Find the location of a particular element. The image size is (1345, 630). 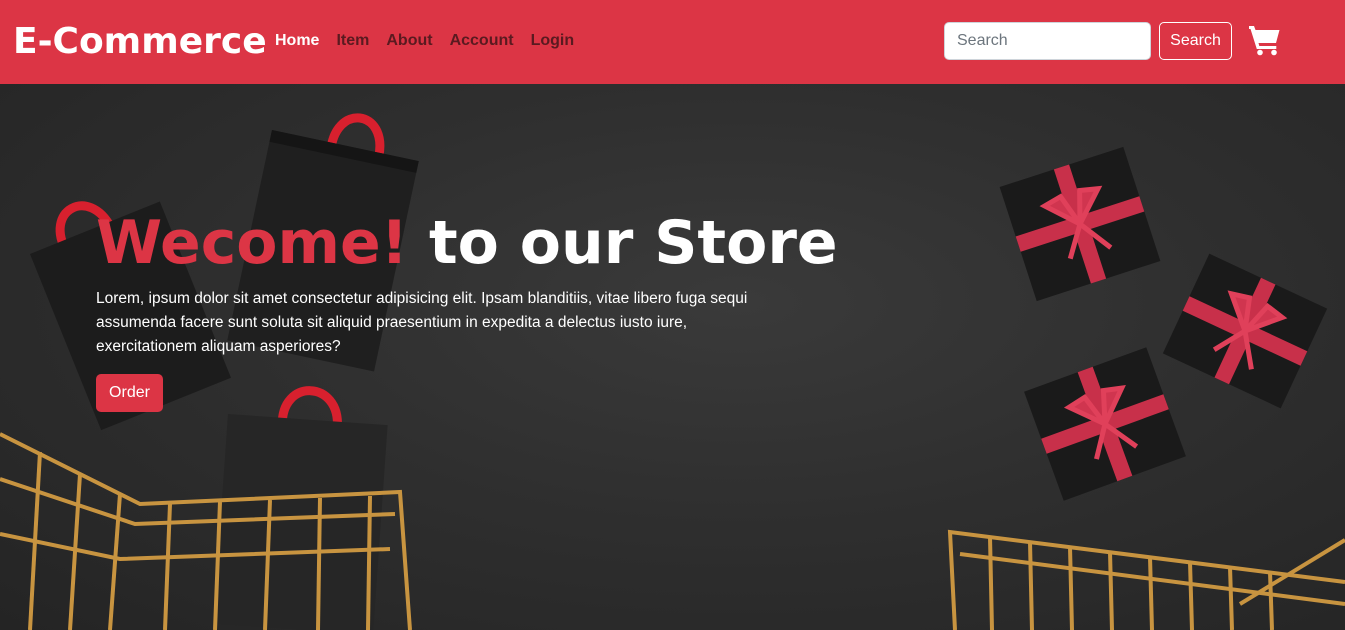

hero-title-accent: Wecome! is located at coordinates (252, 243).